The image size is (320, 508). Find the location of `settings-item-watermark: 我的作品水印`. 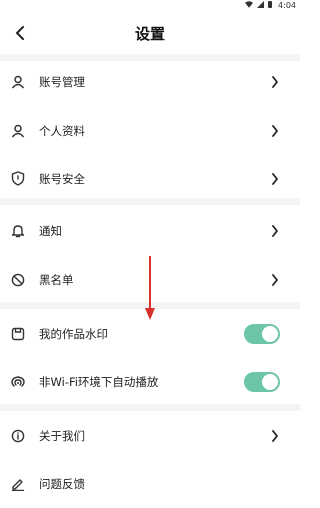

settings-item-watermark: 我的作品水印 is located at coordinates (150, 333).